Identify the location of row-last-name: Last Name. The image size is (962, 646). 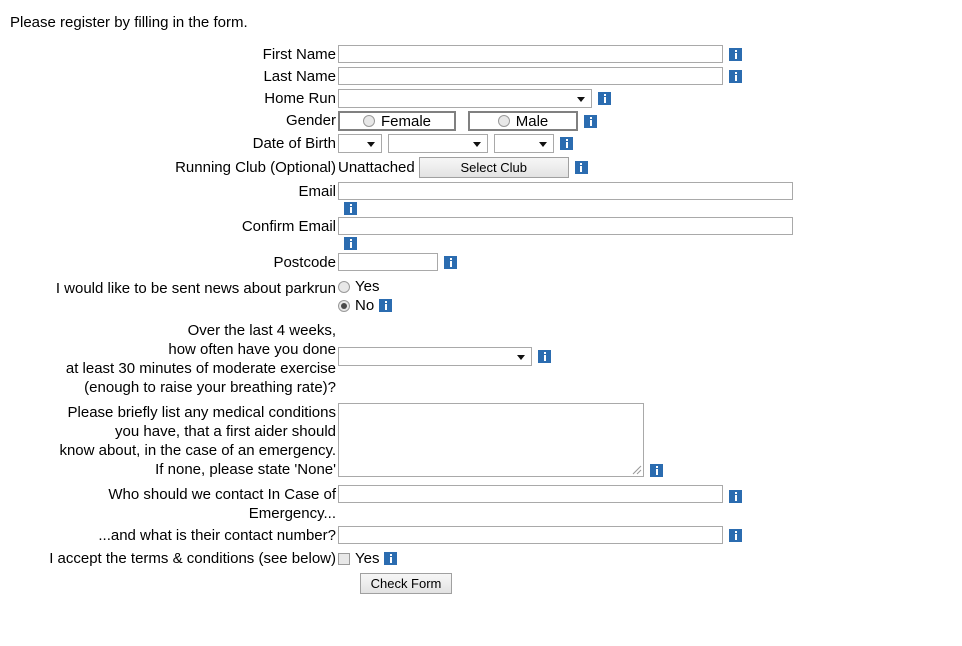
(481, 76).